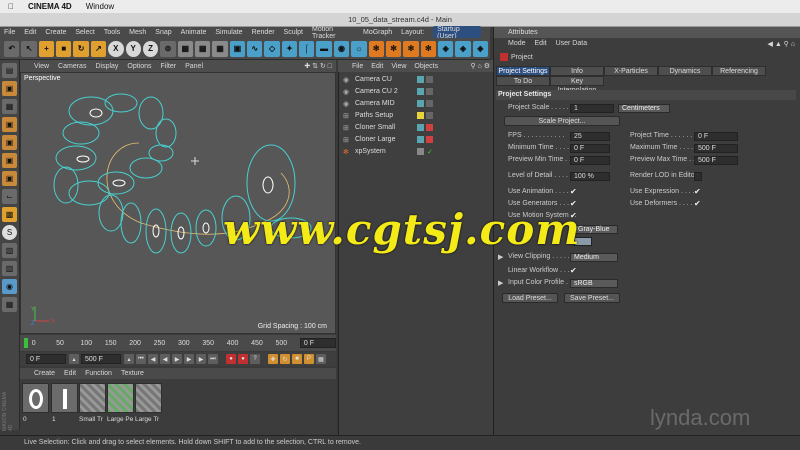  Describe the element at coordinates (480, 48) in the screenshot. I see `mograph-fracture-icon: ◈` at that location.